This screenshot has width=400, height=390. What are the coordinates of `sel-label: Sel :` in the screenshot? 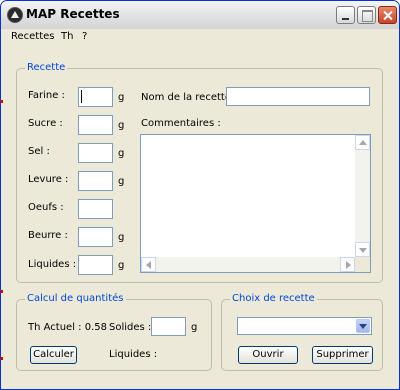 It's located at (39, 151).